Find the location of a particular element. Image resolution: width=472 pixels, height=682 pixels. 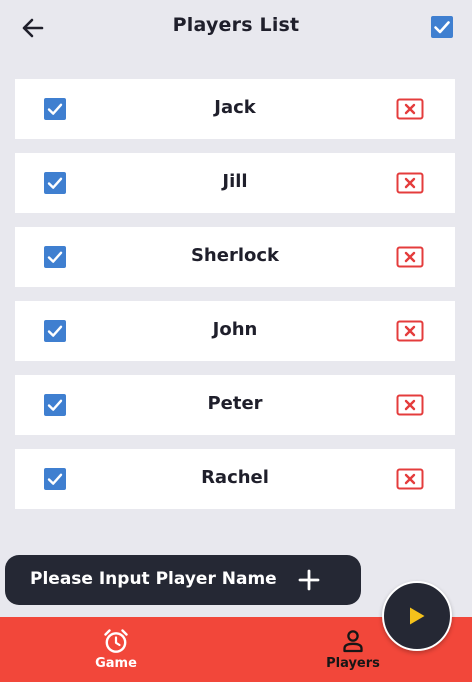

start-game-button is located at coordinates (417, 616).